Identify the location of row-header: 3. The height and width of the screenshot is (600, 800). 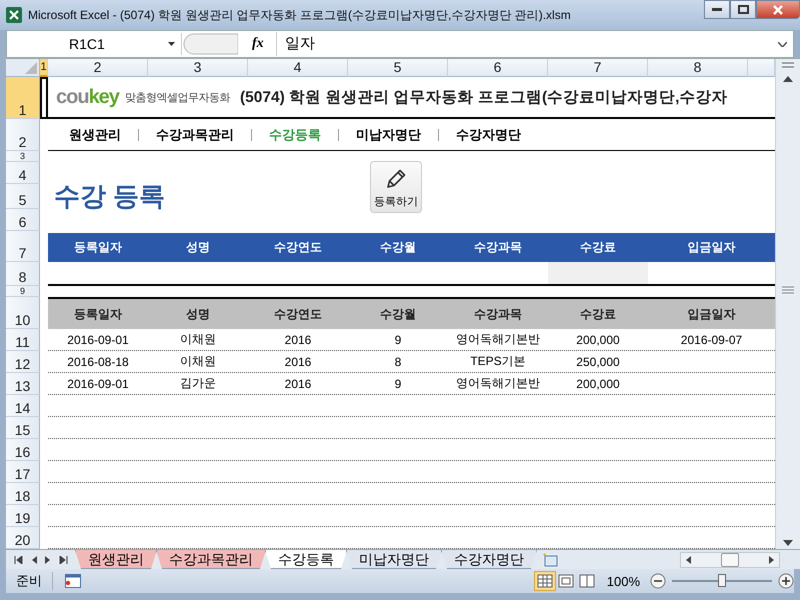
(23, 156).